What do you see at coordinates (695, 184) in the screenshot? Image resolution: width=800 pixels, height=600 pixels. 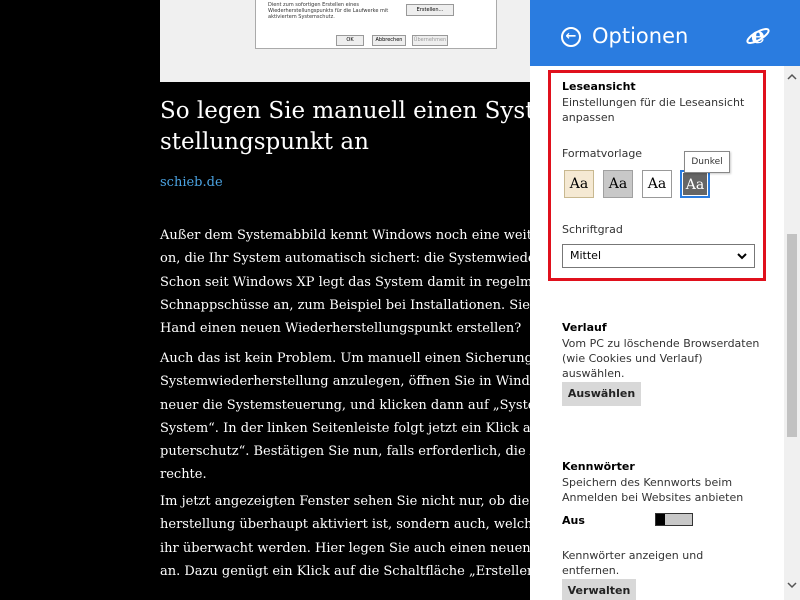 I see `style-option-dark: Aa` at bounding box center [695, 184].